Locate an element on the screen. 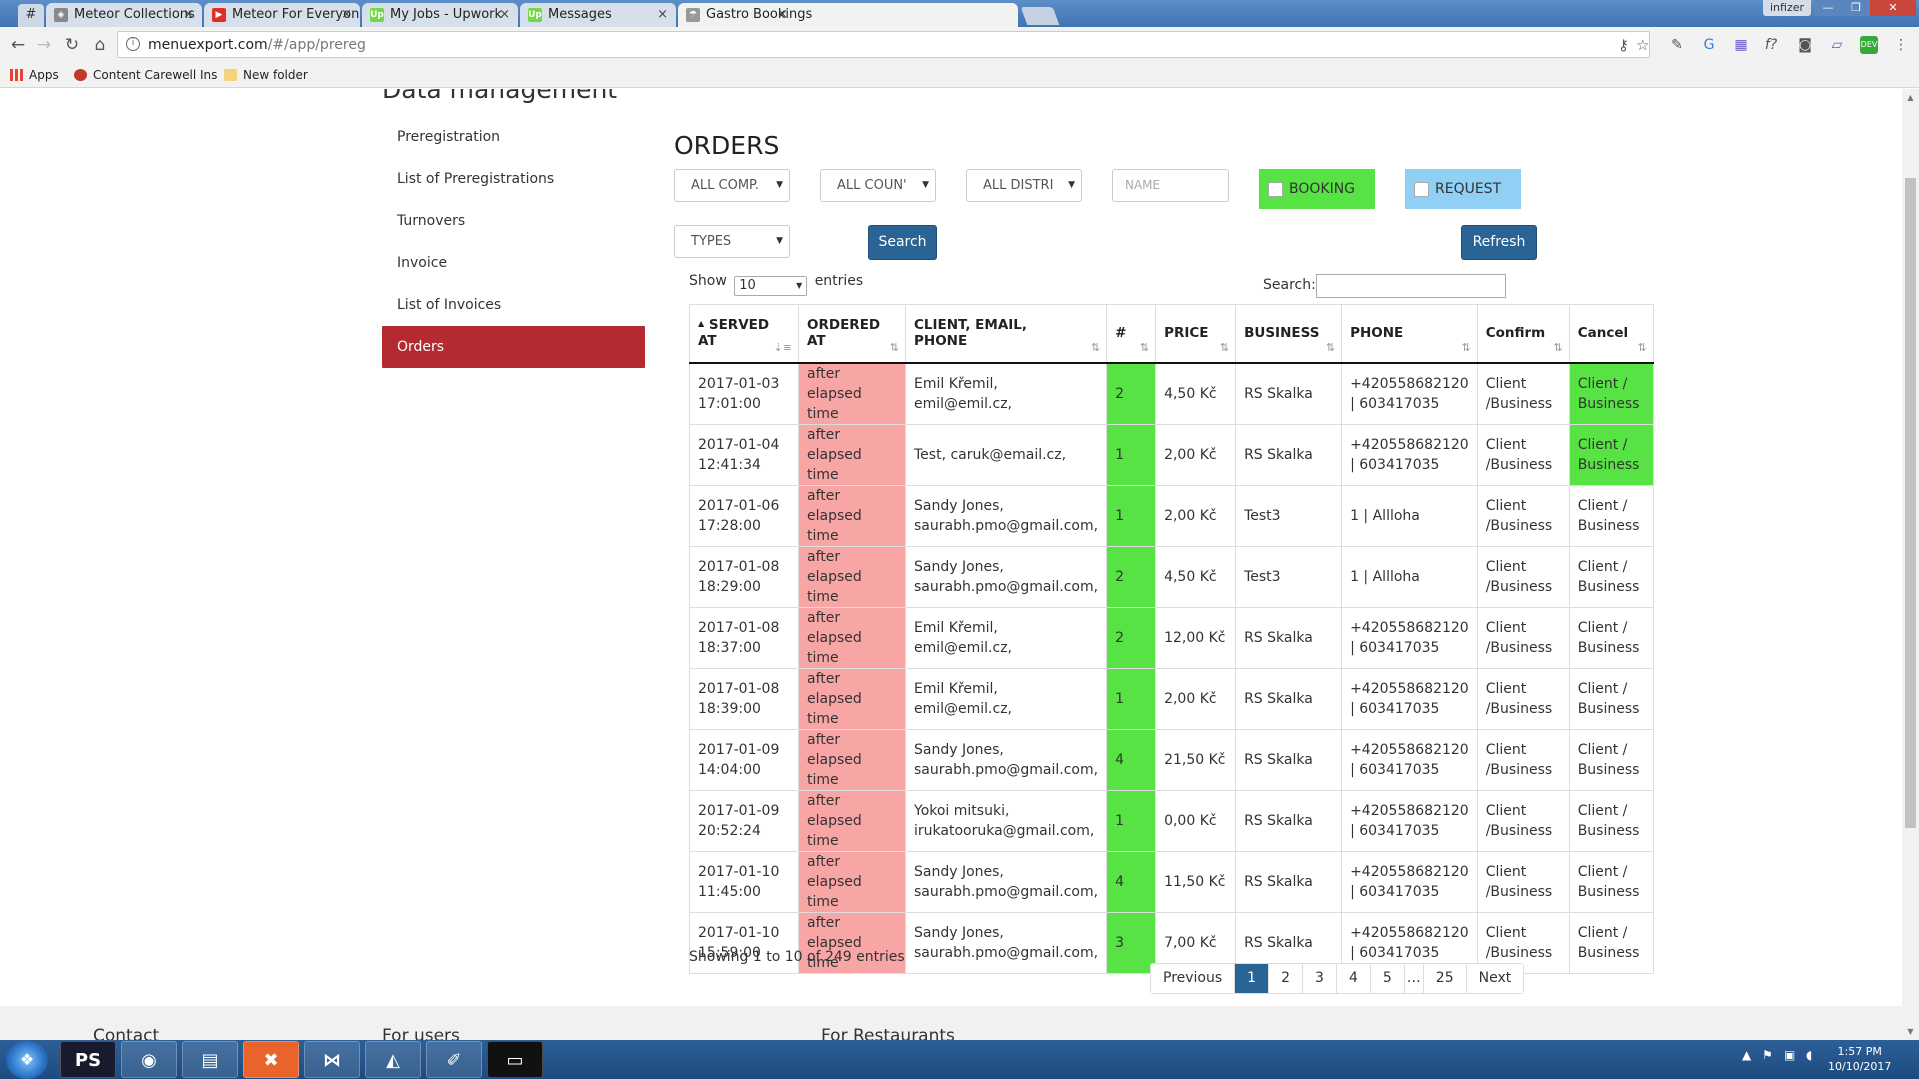 Image resolution: width=1919 pixels, height=1079 pixels. chrome-icon: ◉ is located at coordinates (149, 1059).